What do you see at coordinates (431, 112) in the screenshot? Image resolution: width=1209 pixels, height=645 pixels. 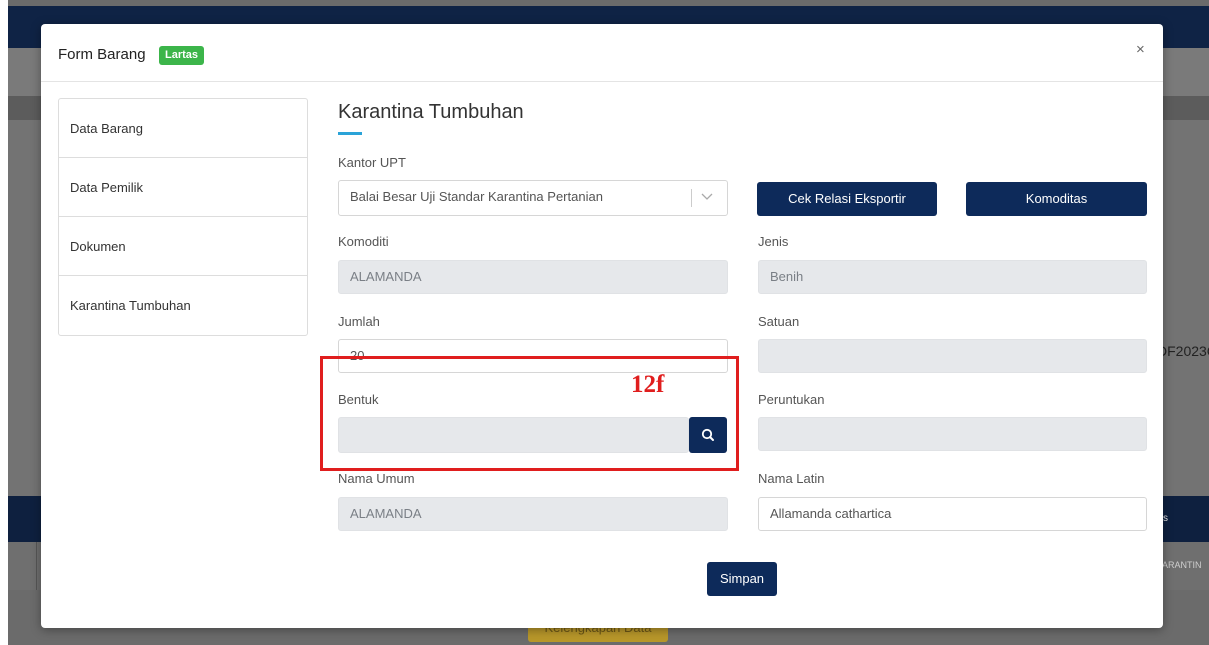 I see `section-title: Karantina Tumbuhan` at bounding box center [431, 112].